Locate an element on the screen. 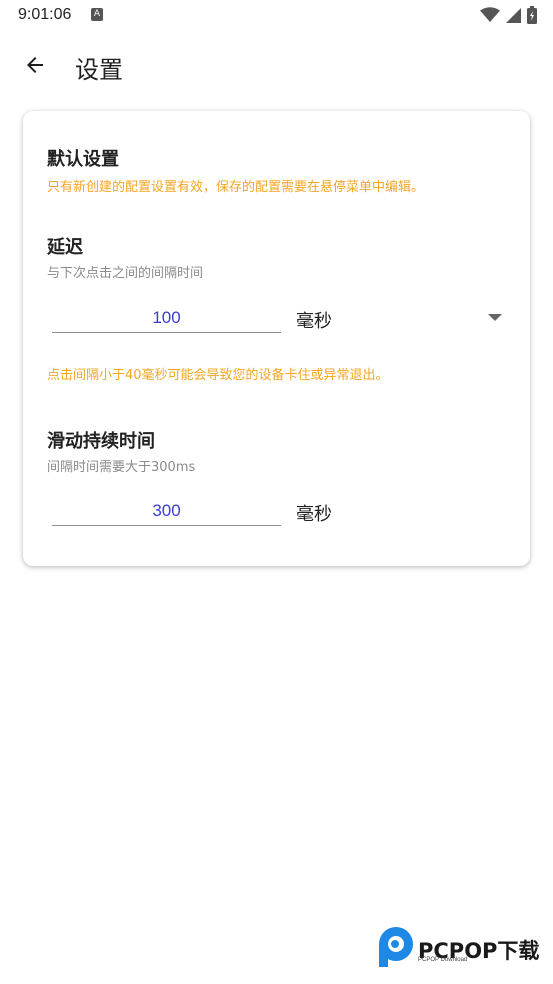 This screenshot has width=553, height=984. swipe-duration-subtitle: 间隔时间需要大于300ms is located at coordinates (121, 467).